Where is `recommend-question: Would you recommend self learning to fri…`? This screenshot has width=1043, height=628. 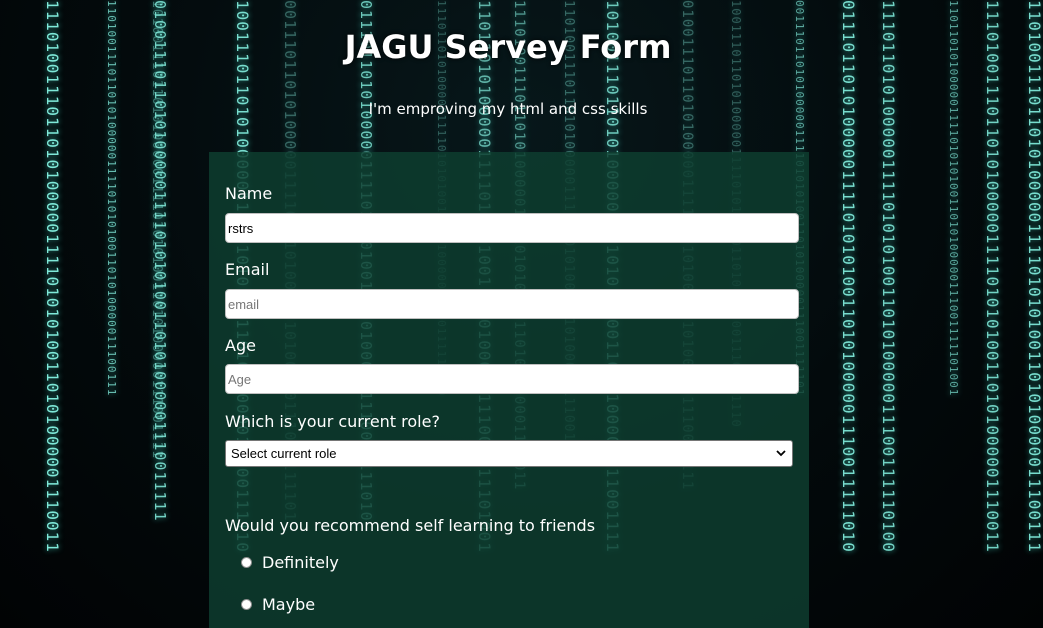
recommend-question: Would you recommend self learning to fri… is located at coordinates (410, 525).